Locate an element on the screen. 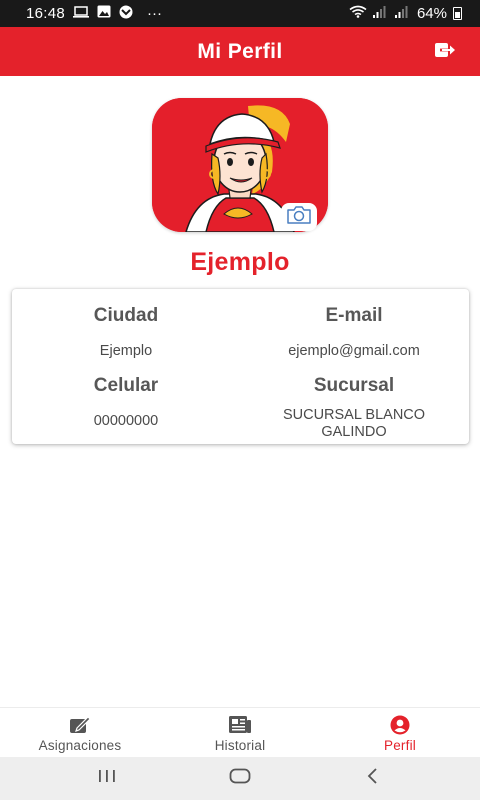 The image size is (480, 800). logout-icon is located at coordinates (446, 52).